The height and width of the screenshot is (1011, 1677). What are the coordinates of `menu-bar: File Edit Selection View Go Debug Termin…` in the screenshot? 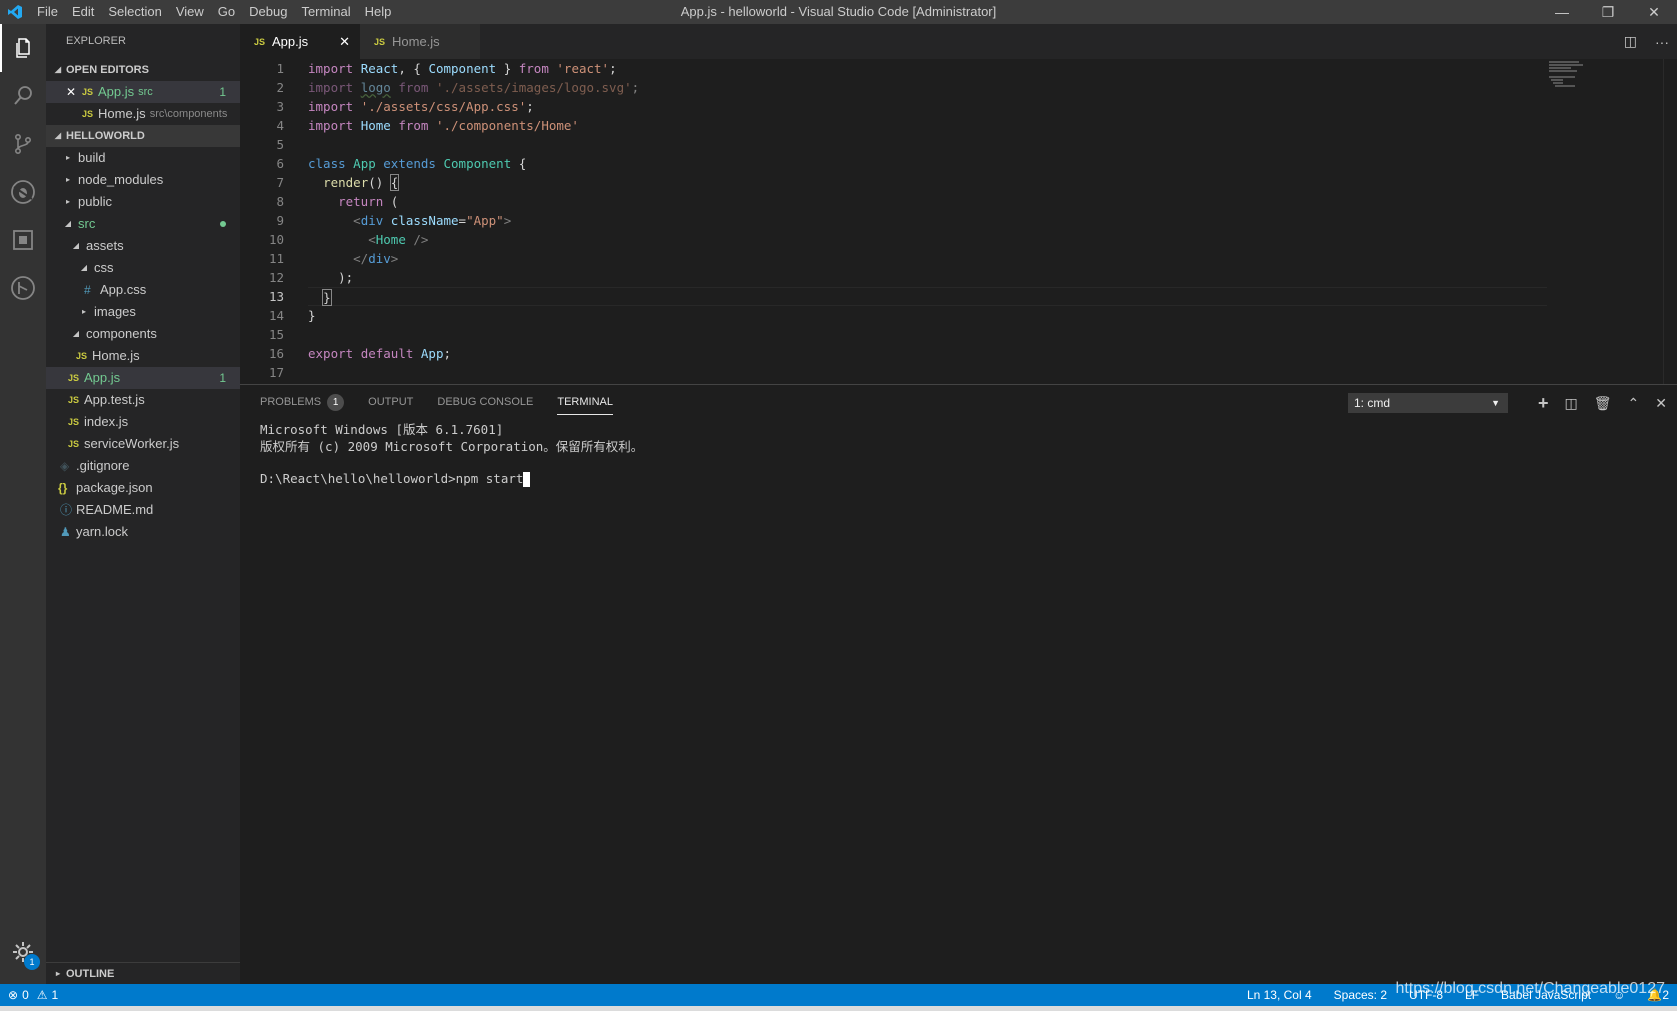 It's located at (214, 12).